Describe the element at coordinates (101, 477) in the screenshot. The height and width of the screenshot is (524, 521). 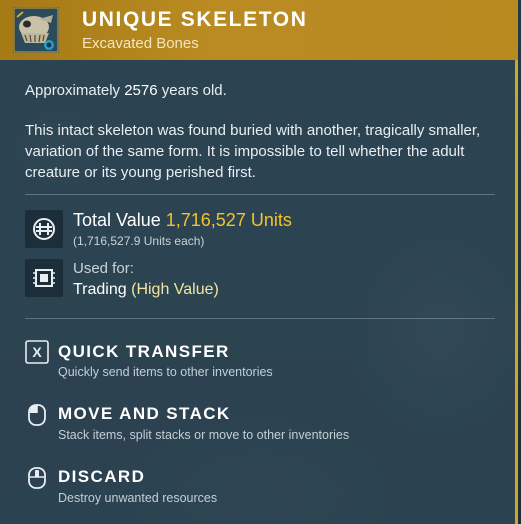
I see `discard-action: DISCARD` at that location.